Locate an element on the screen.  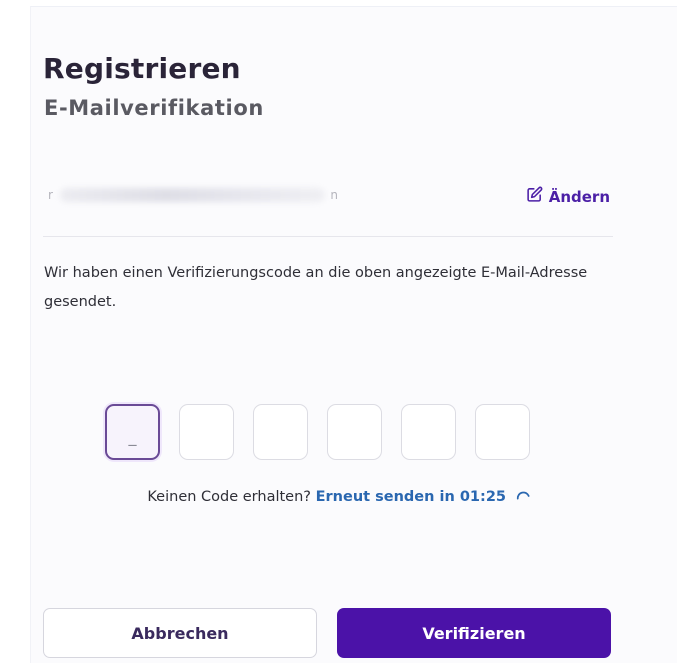
email-last-char: n is located at coordinates (334, 195).